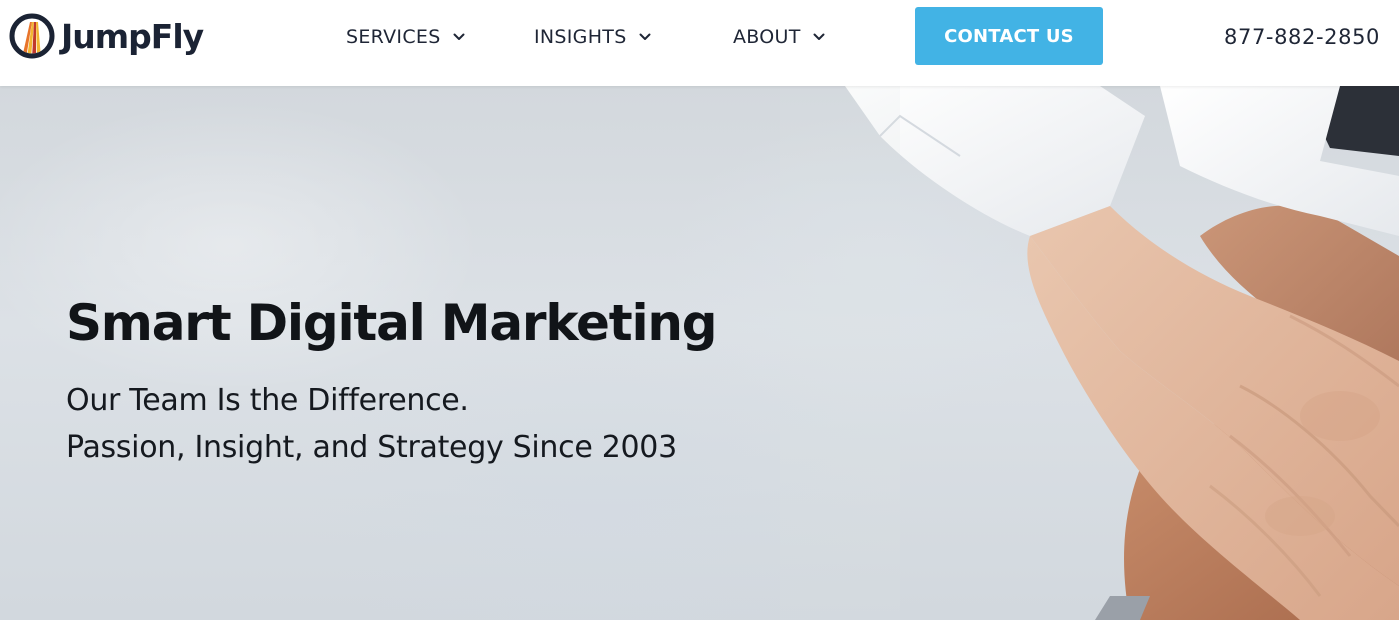 Image resolution: width=1399 pixels, height=620 pixels. Describe the element at coordinates (132, 36) in the screenshot. I see `logo-wordmark: JumpFly` at that location.